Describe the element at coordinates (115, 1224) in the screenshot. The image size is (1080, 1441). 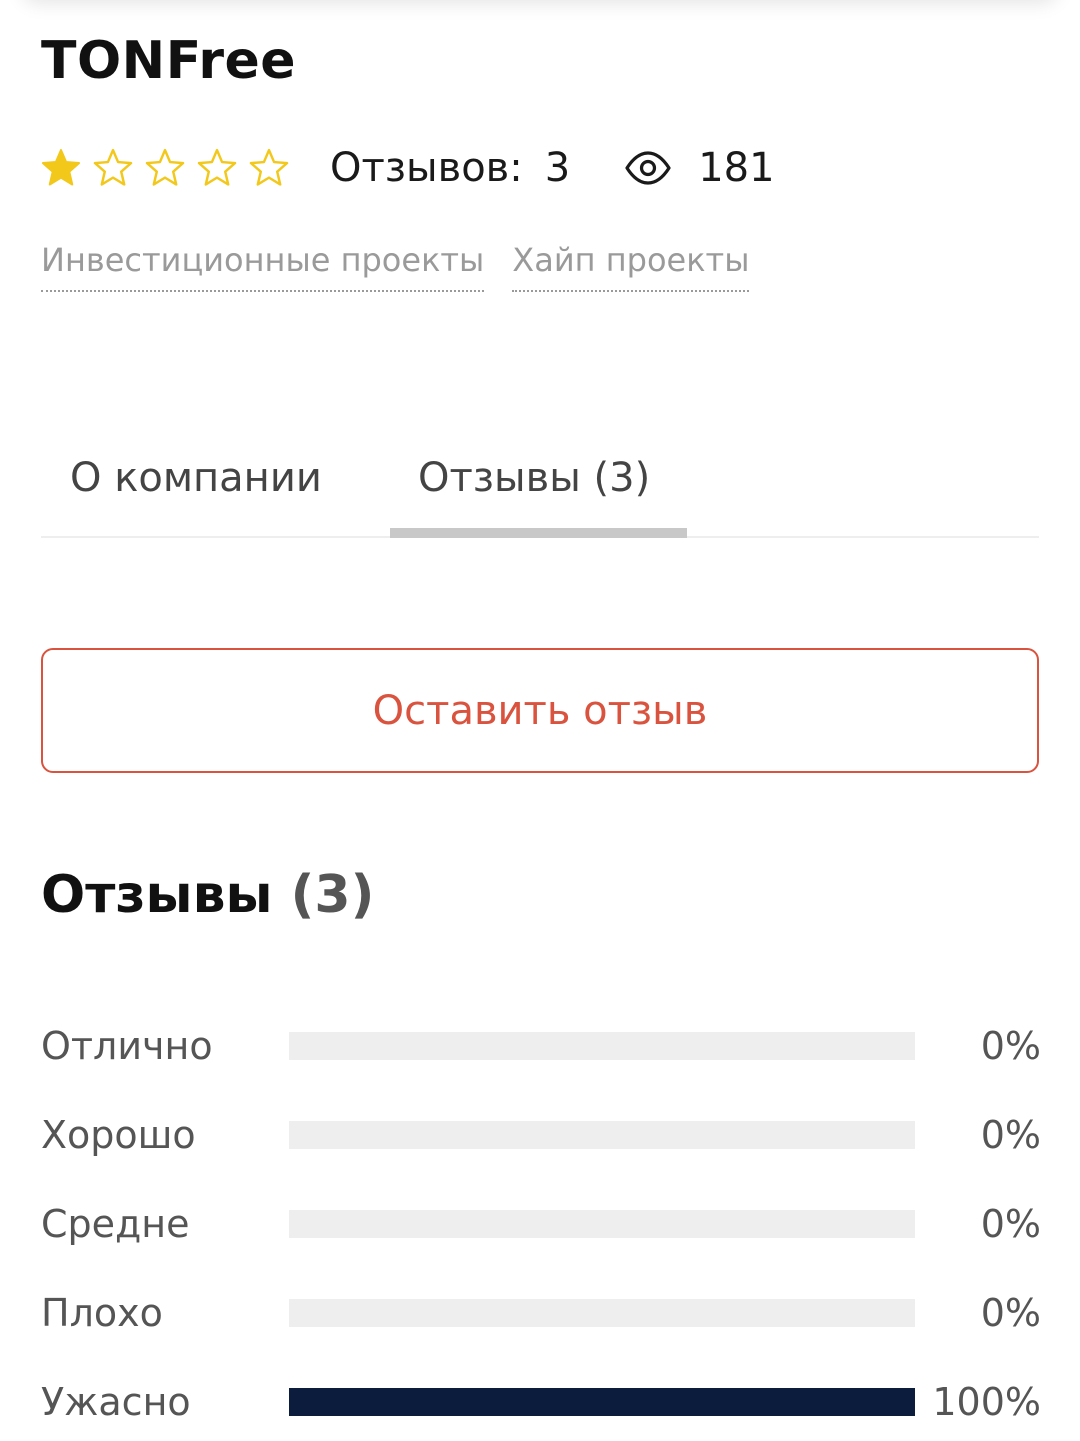
I see `distribution-label: Средне` at that location.